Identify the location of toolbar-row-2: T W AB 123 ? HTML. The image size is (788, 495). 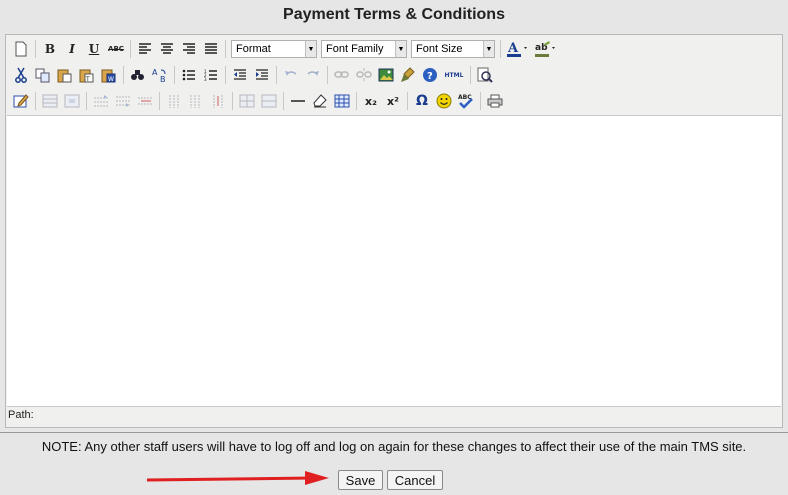
(253, 75).